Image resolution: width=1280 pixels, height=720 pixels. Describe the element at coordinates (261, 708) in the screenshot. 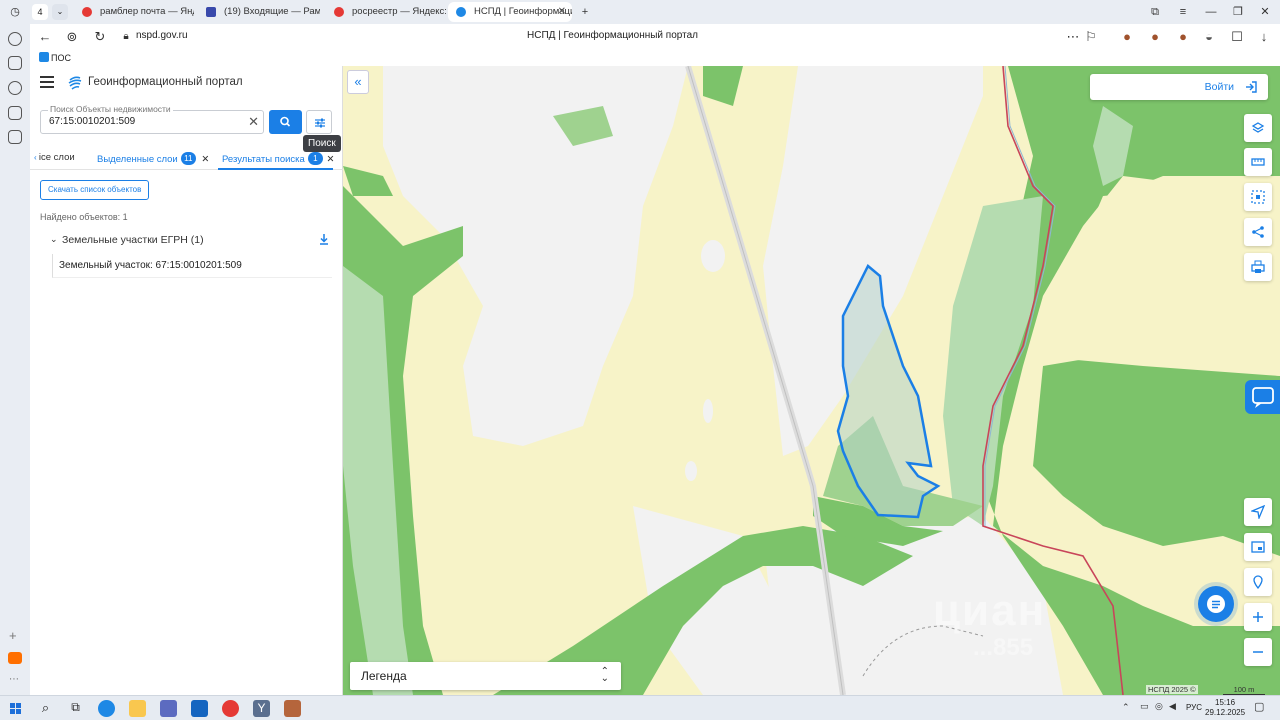

I see `yandex-browser-icon: Y` at that location.